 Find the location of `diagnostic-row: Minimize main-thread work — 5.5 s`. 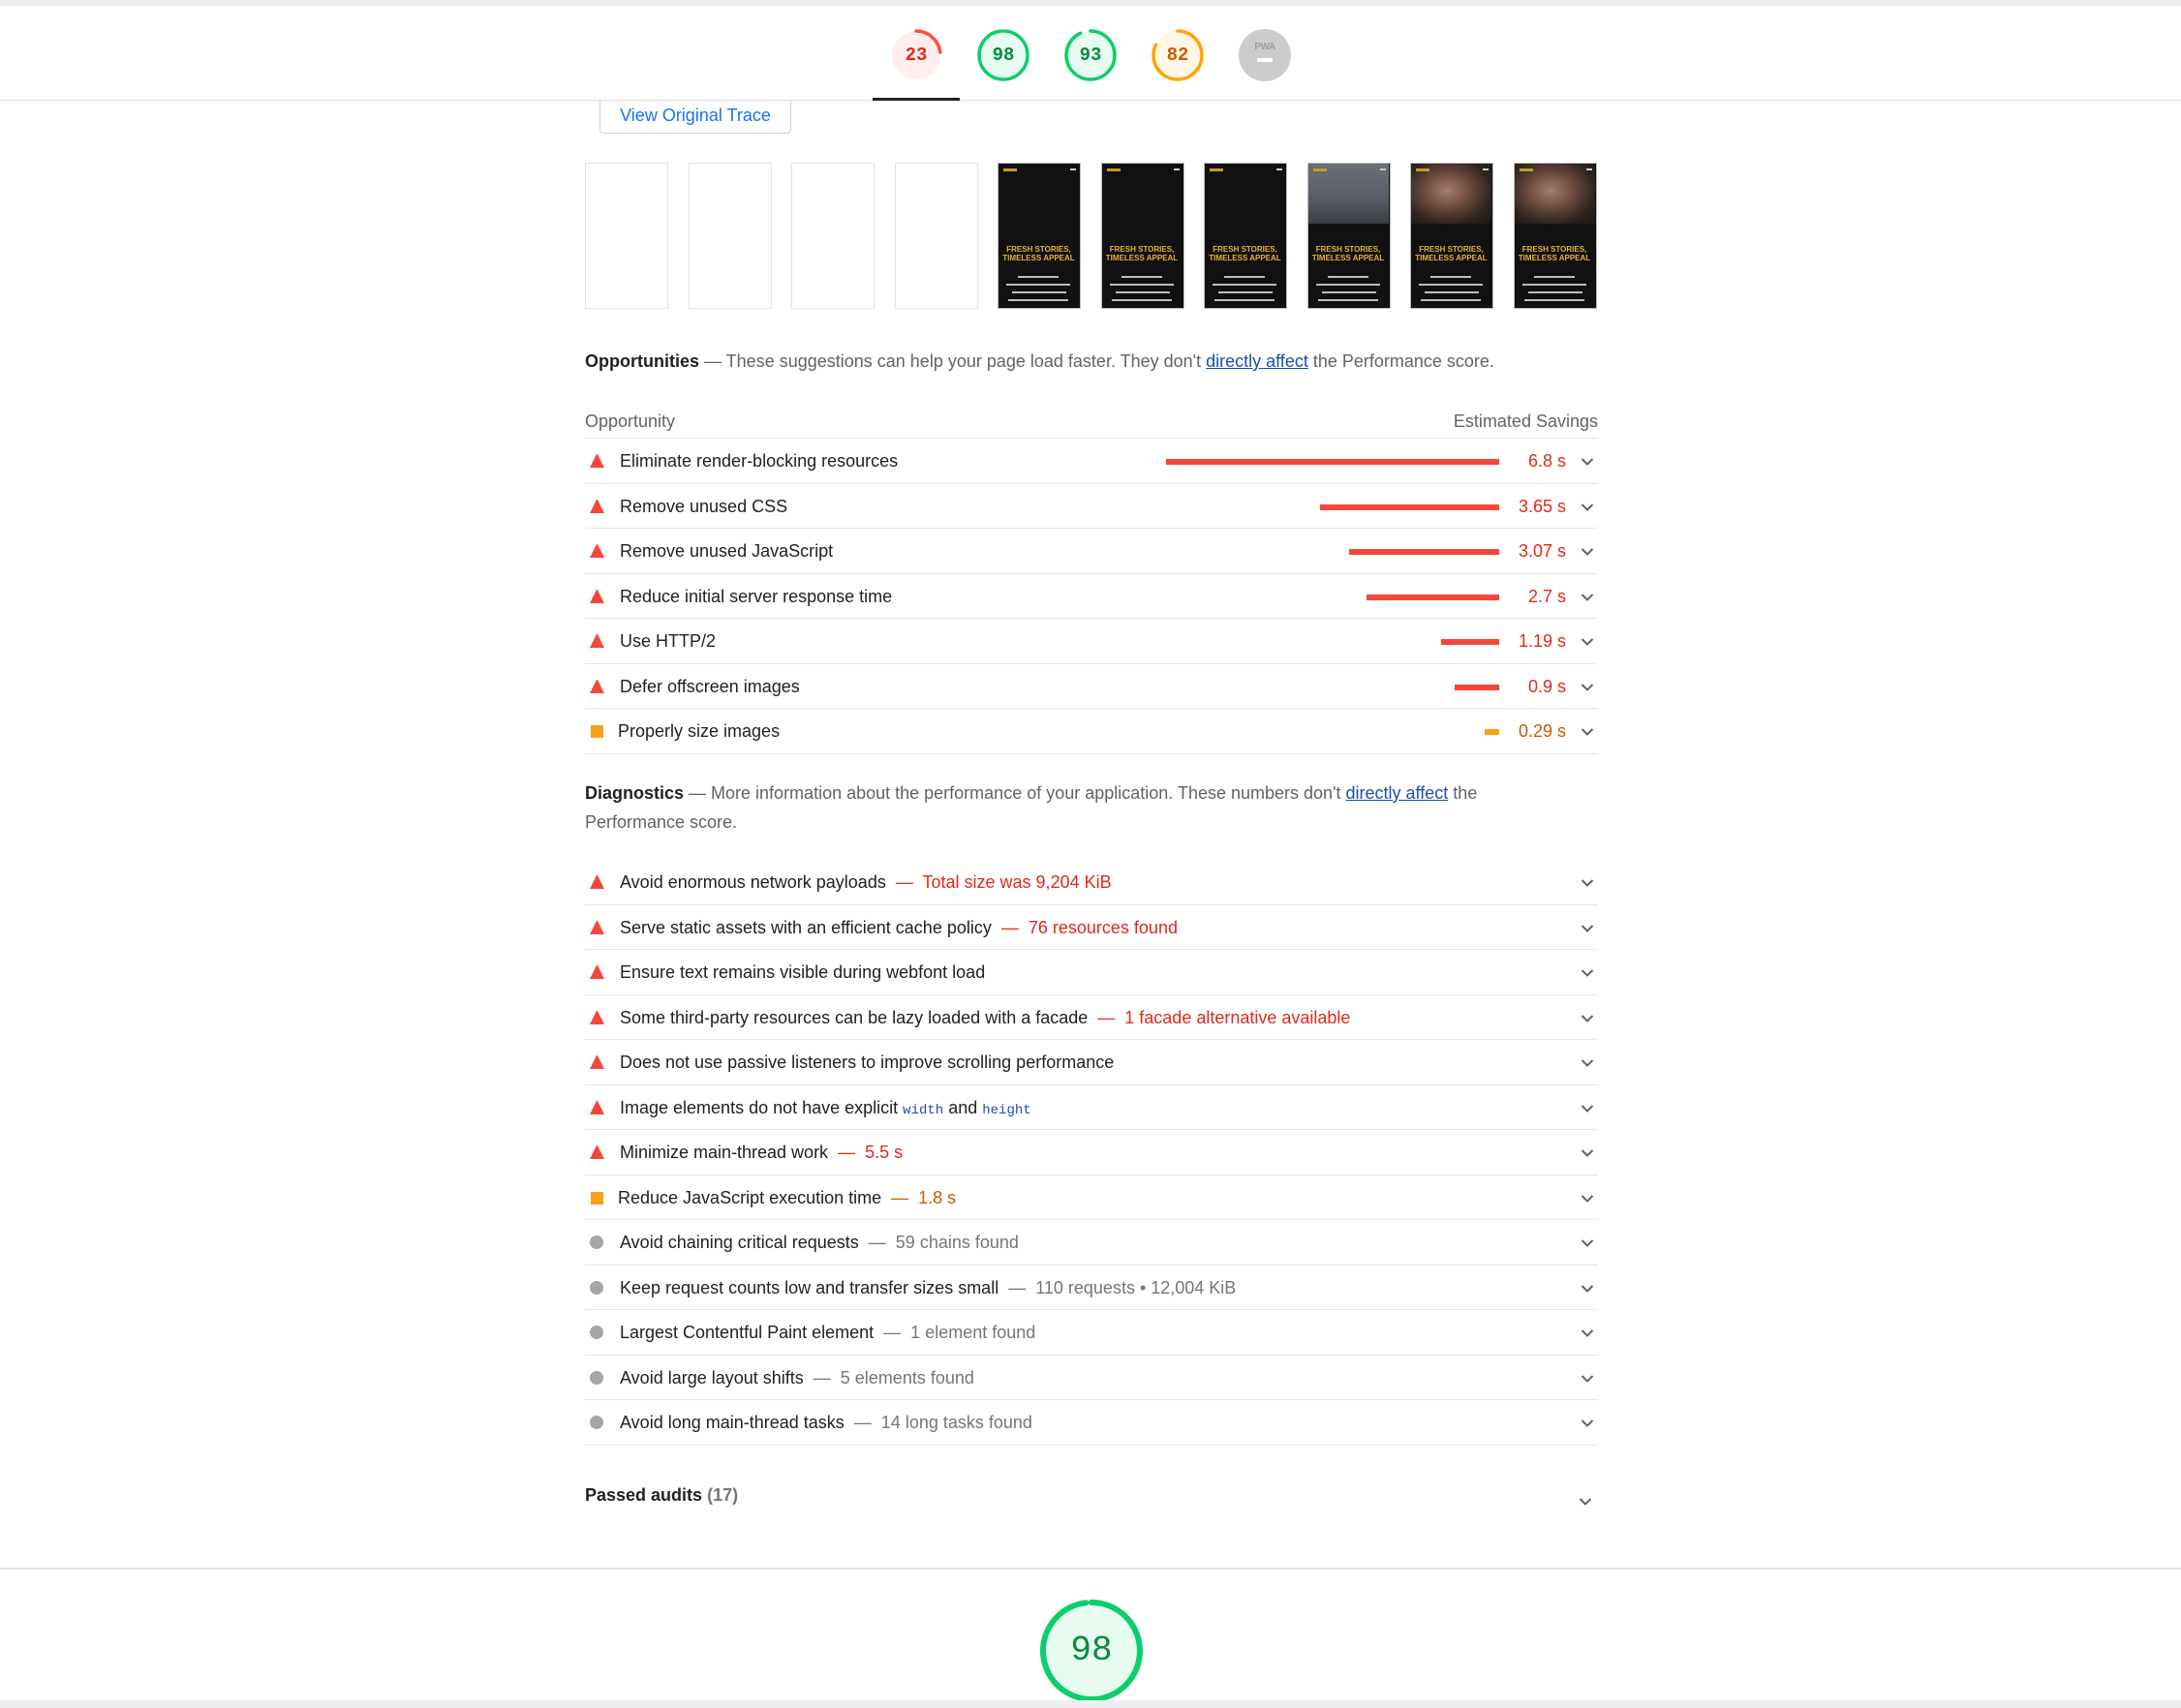

diagnostic-row: Minimize main-thread work — 5.5 s is located at coordinates (1091, 1152).